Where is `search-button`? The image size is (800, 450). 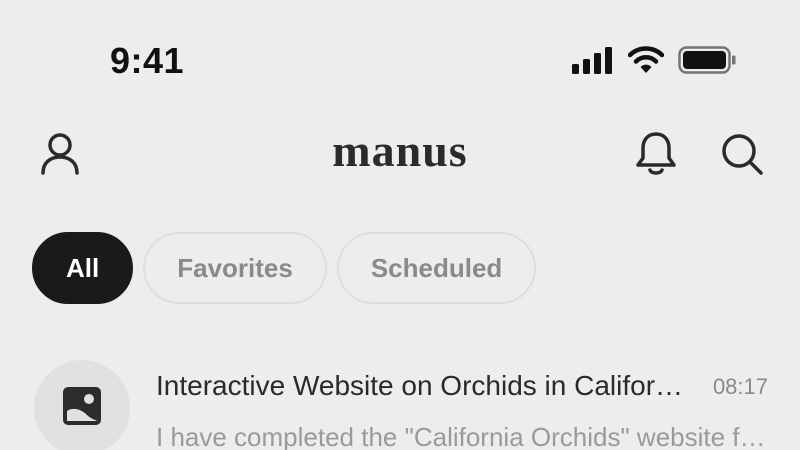 search-button is located at coordinates (742, 156).